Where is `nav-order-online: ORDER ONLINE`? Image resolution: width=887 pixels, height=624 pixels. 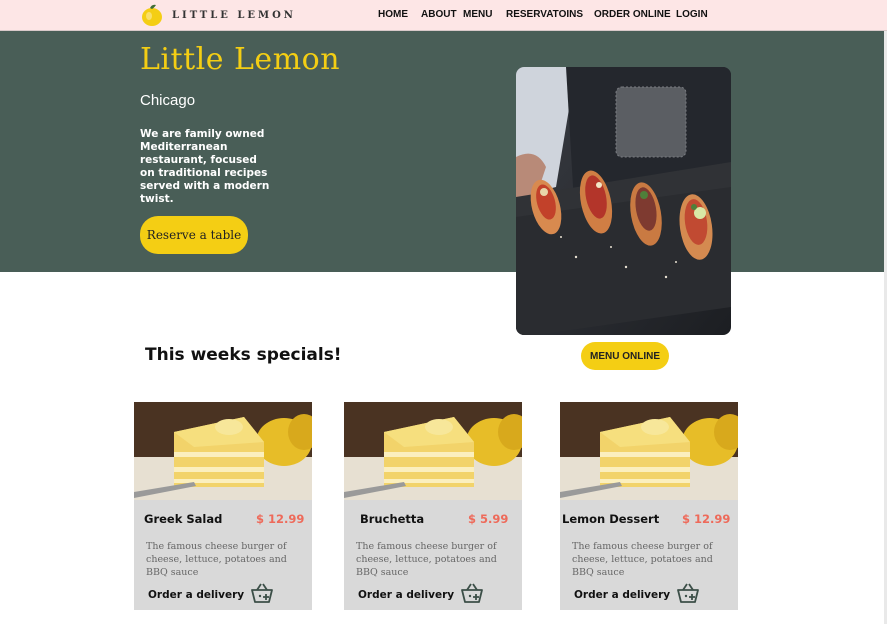
nav-order-online: ORDER ONLINE is located at coordinates (632, 14).